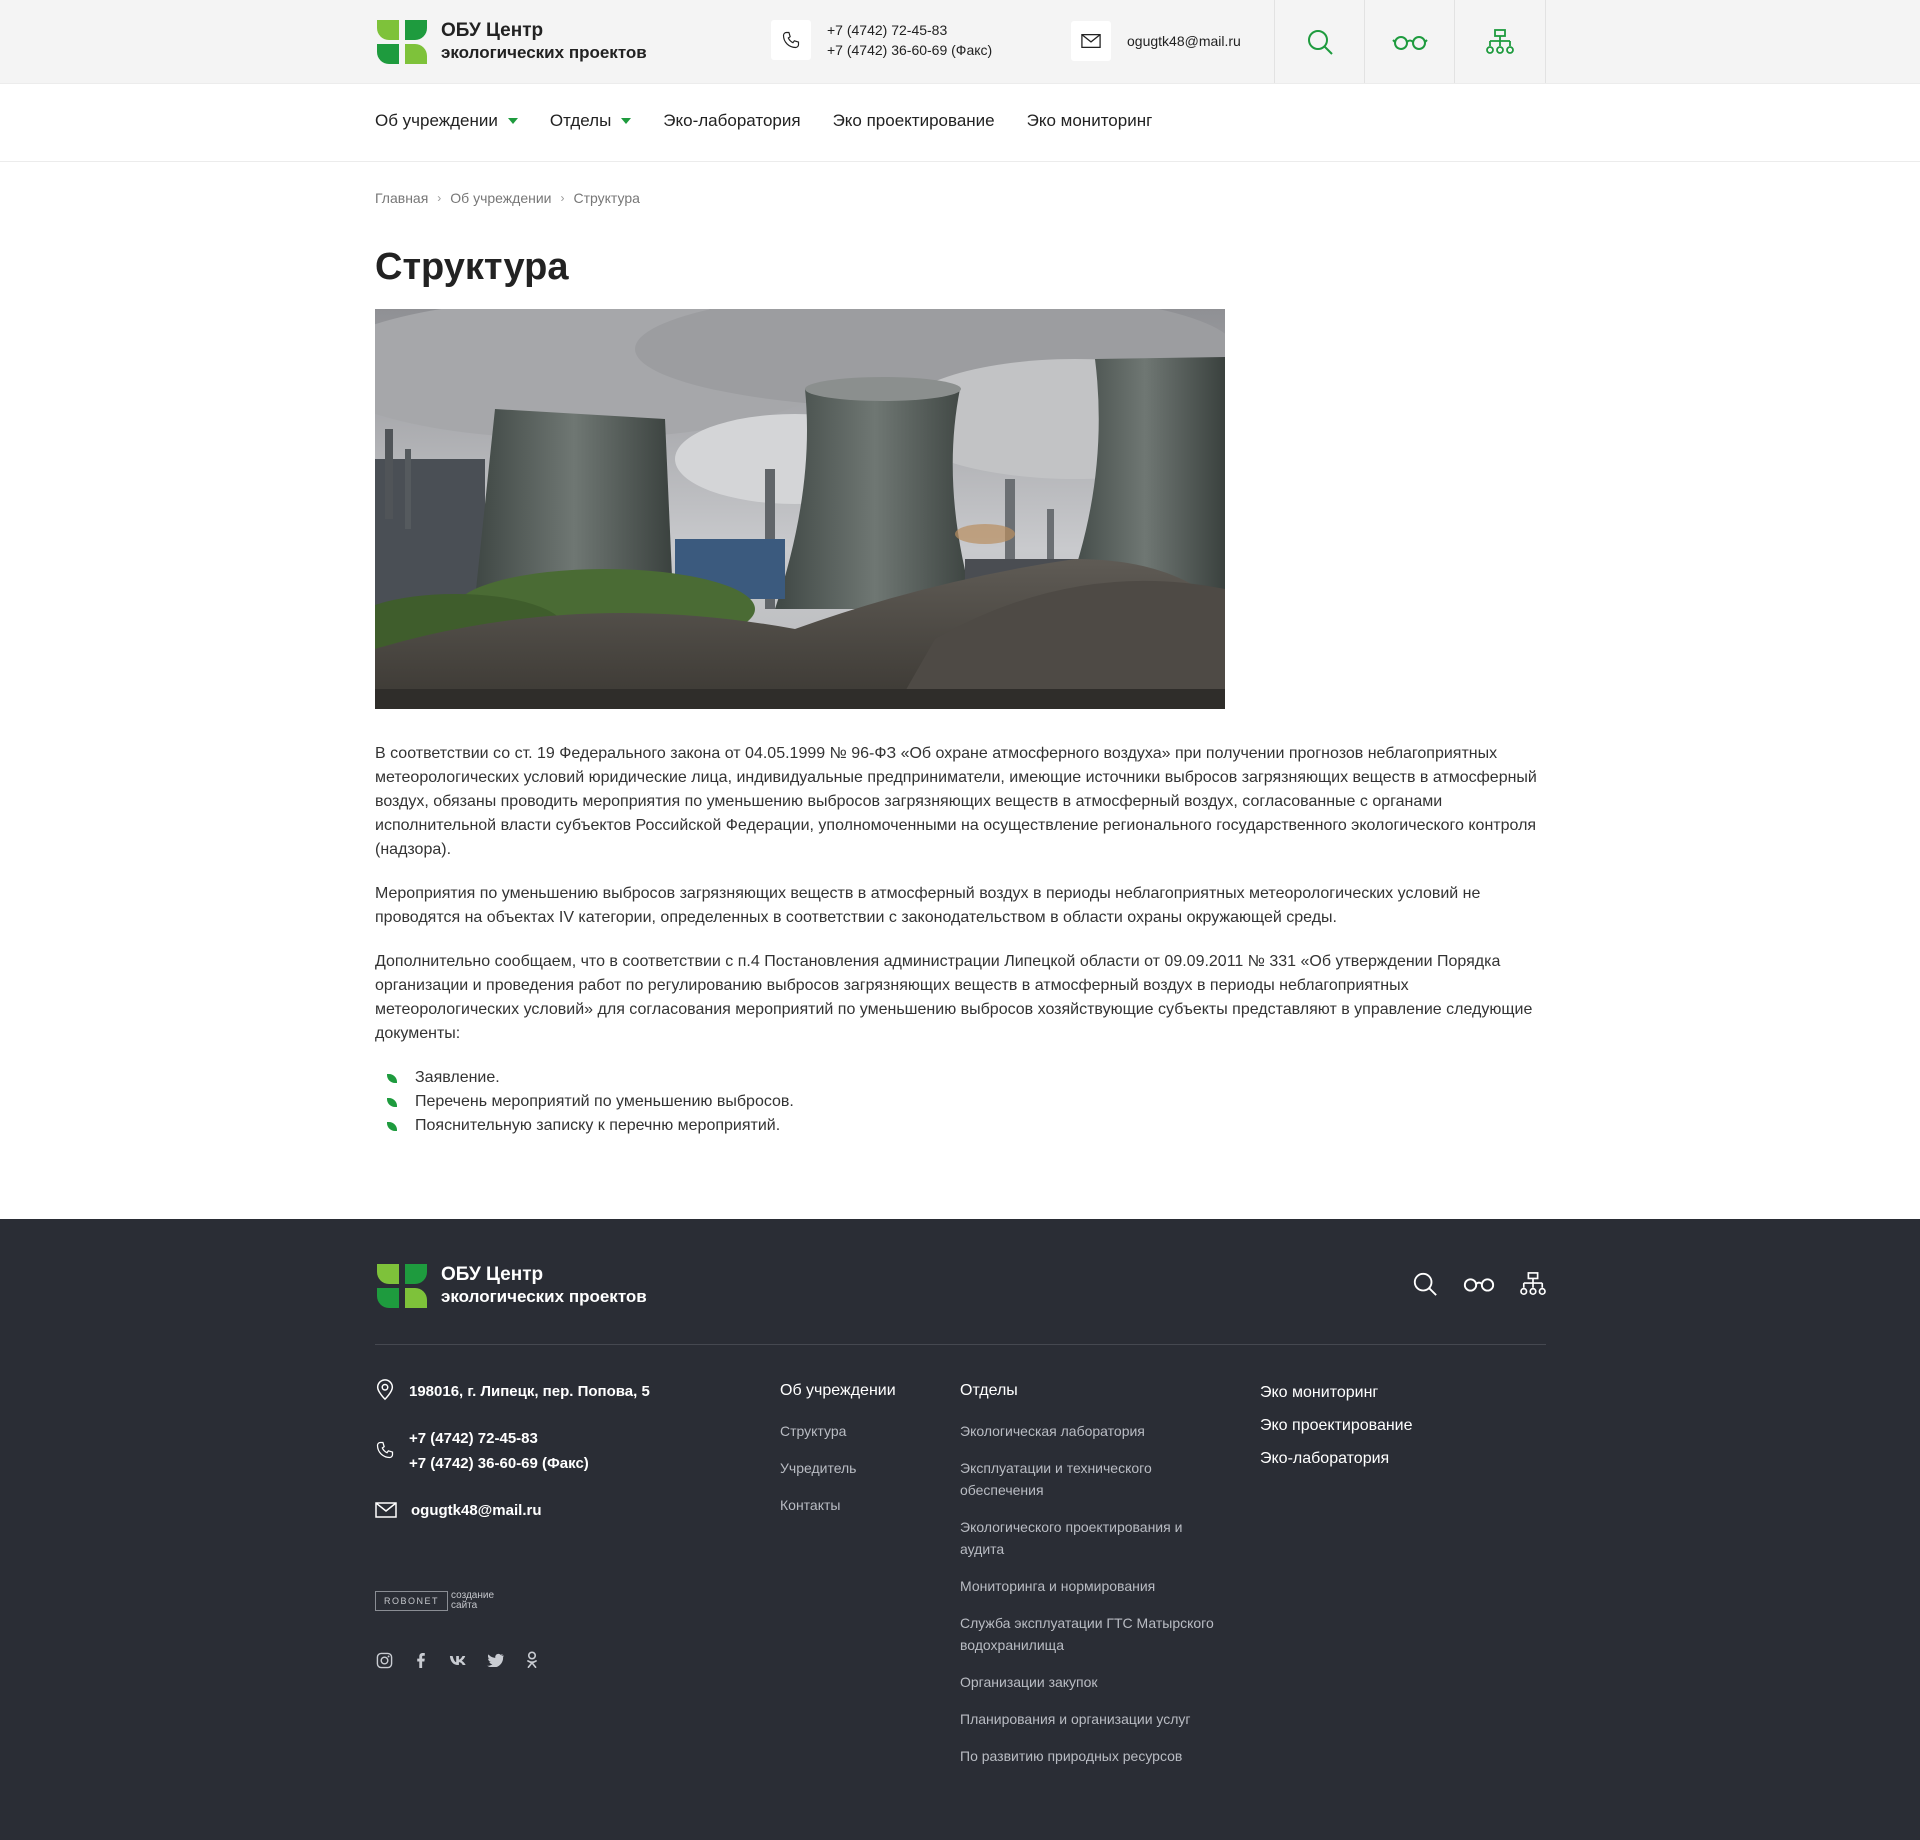 The height and width of the screenshot is (1840, 1920). I want to click on footer-search-button, so click(1425, 1286).